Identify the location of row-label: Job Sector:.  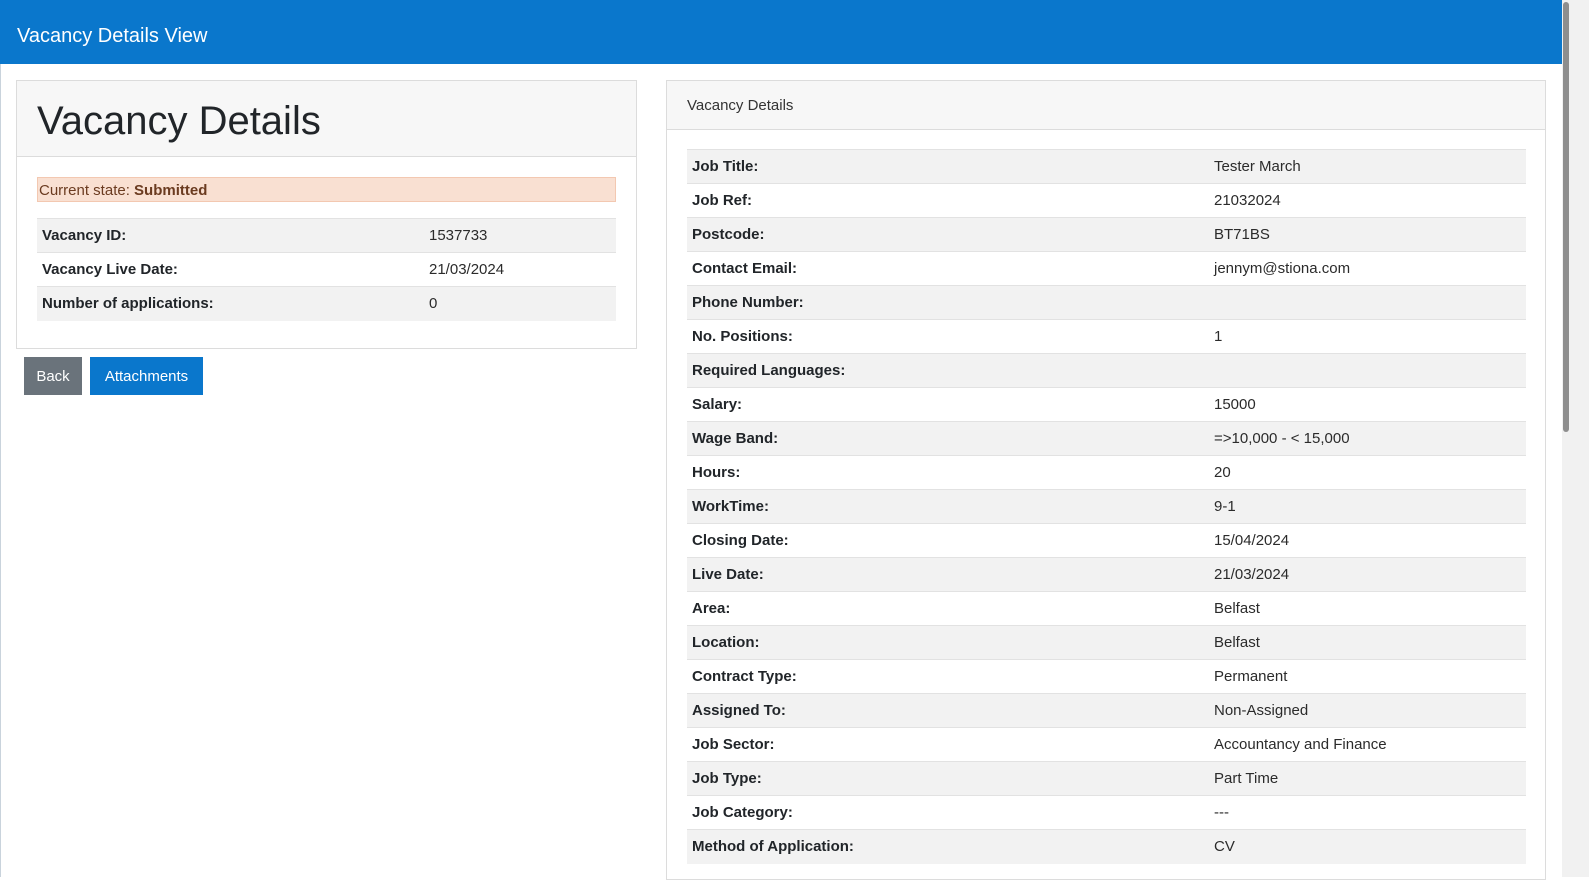
(950, 744).